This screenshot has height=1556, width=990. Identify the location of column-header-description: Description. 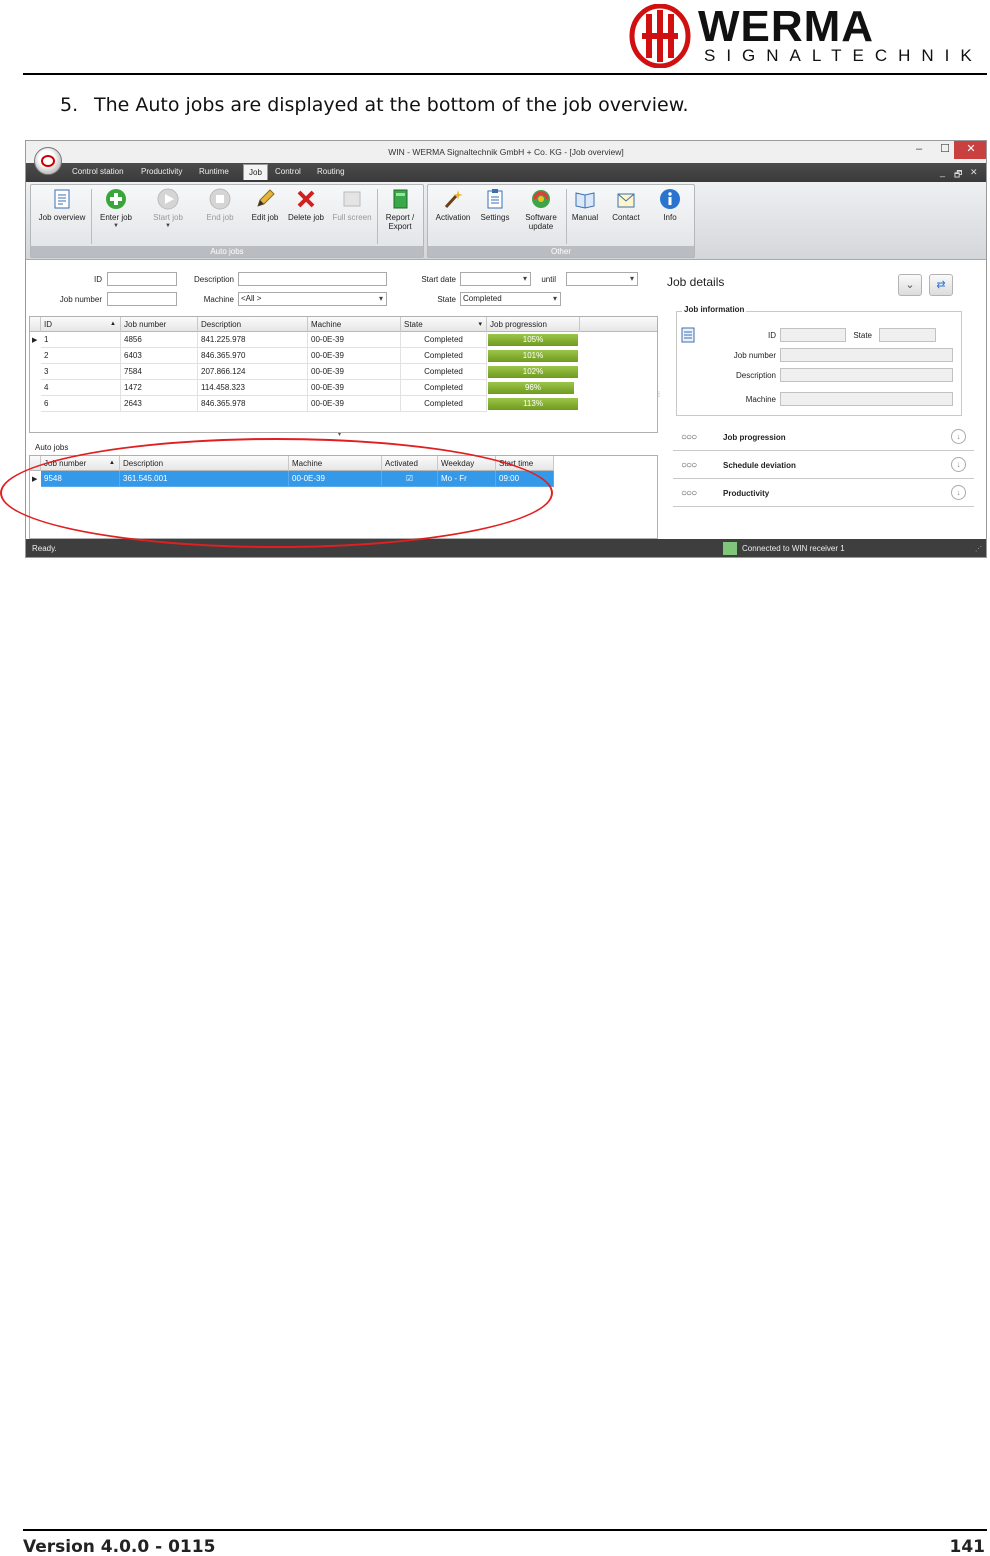
(253, 324).